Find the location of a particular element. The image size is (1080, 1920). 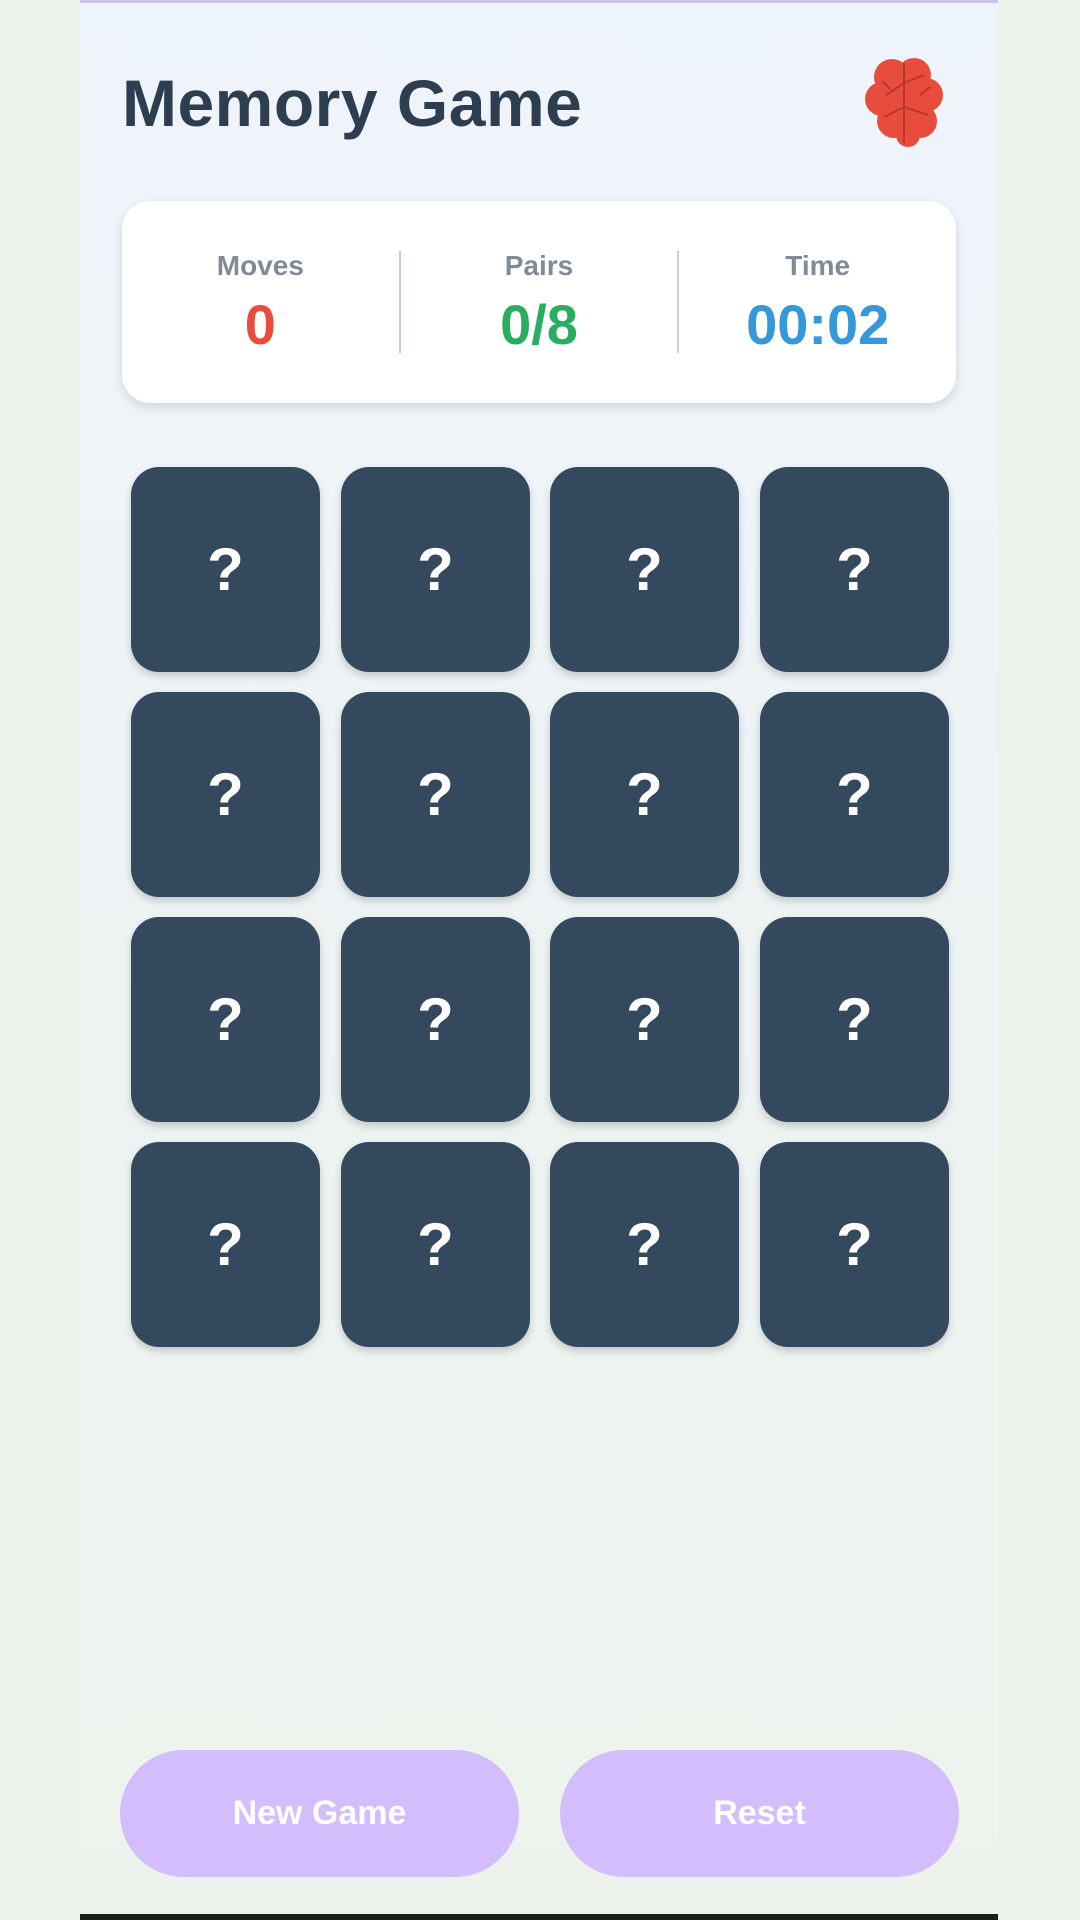

page-title: Memory Game is located at coordinates (352, 103).